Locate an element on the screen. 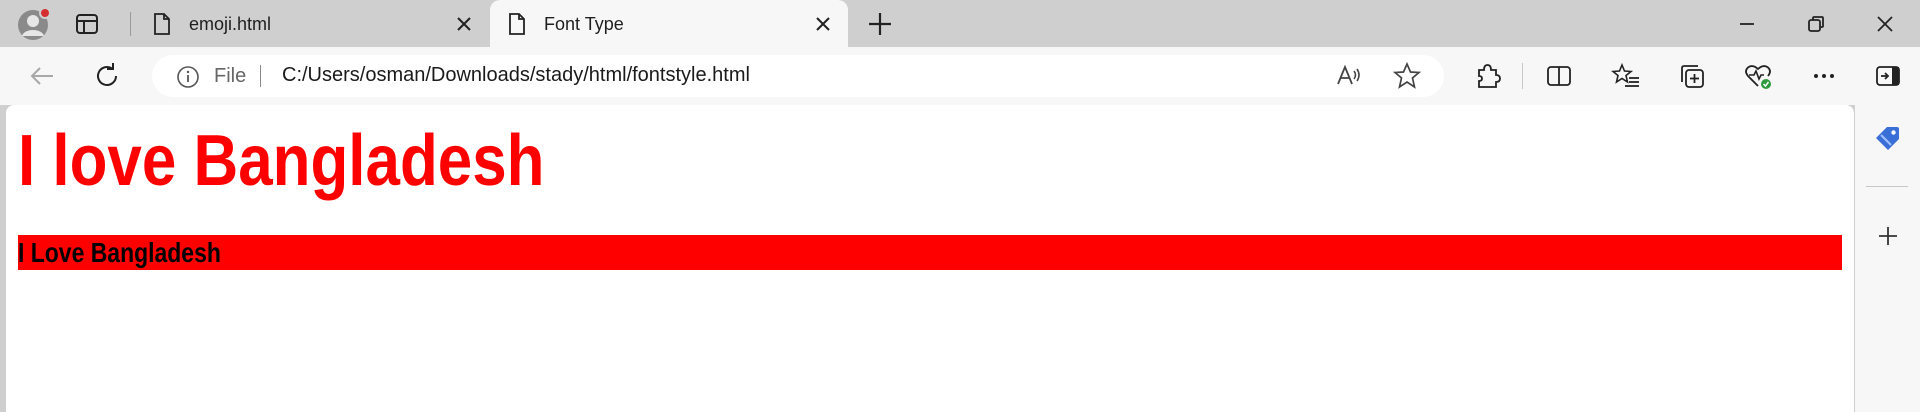 The image size is (1920, 412). sidebar-divider is located at coordinates (1887, 186).